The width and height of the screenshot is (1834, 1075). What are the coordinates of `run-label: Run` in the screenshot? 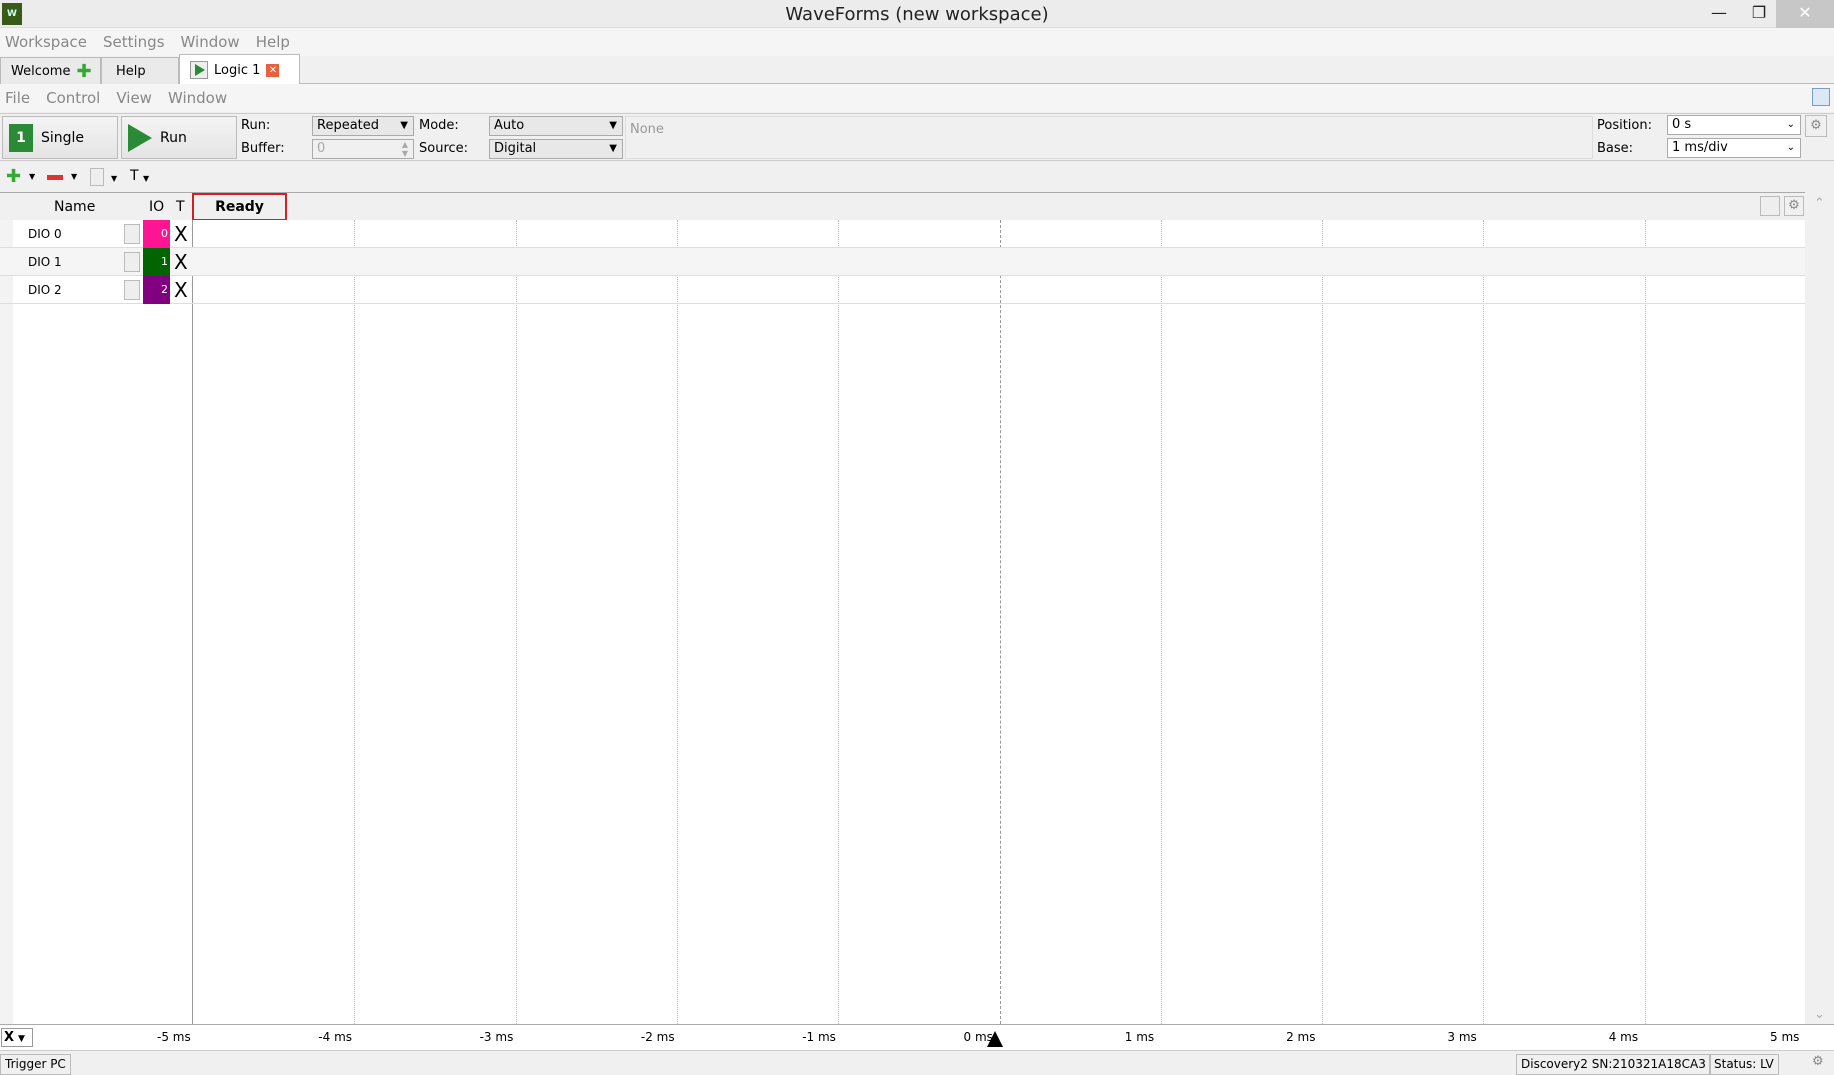 It's located at (173, 137).